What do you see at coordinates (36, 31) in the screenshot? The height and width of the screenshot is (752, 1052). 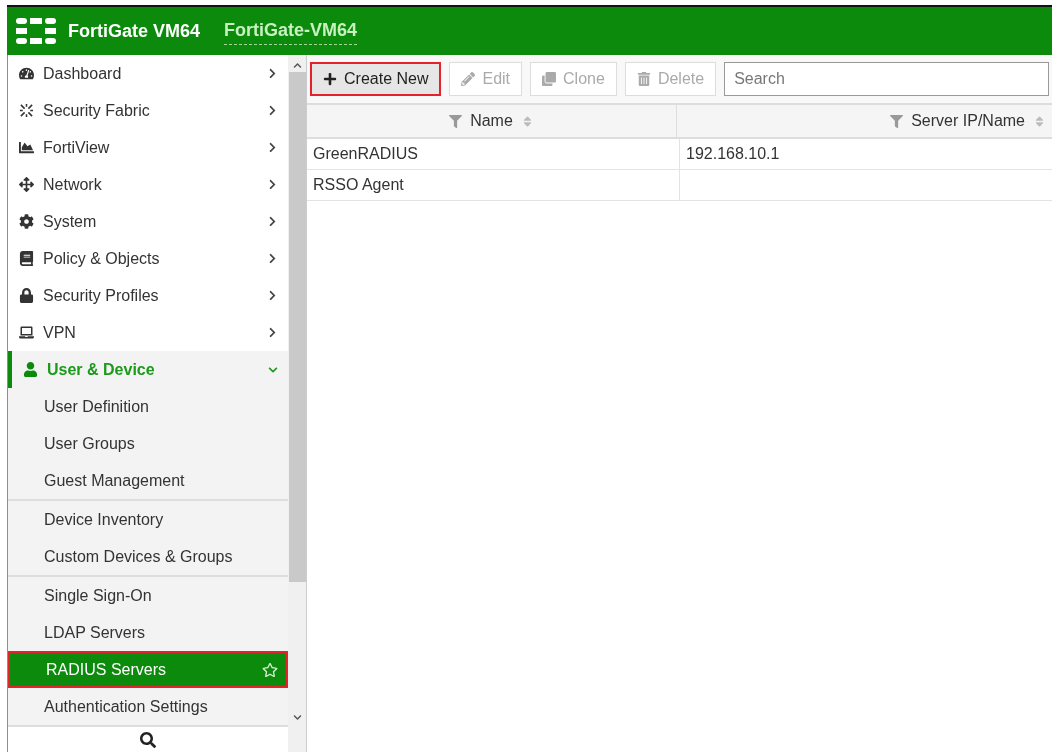 I see `logo-icon` at bounding box center [36, 31].